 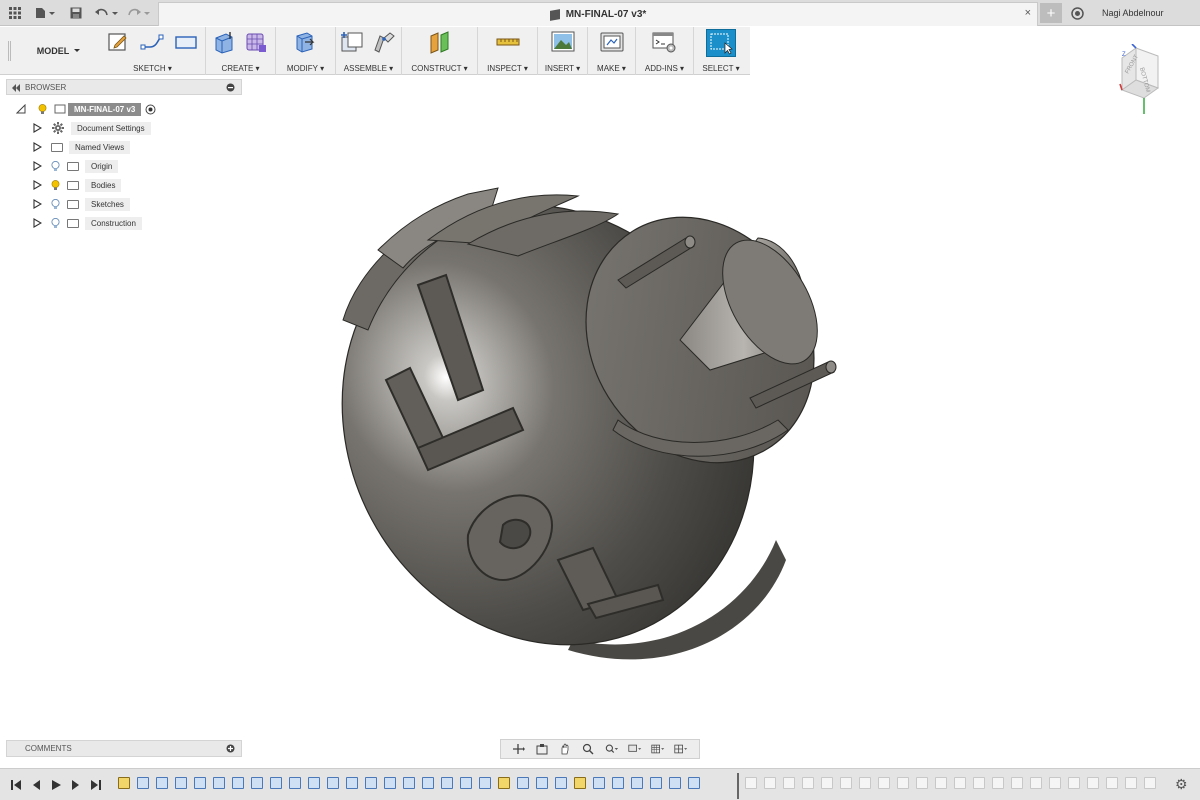 I want to click on viewcube: FRONT BOTTOM Z, so click(x=1144, y=79).